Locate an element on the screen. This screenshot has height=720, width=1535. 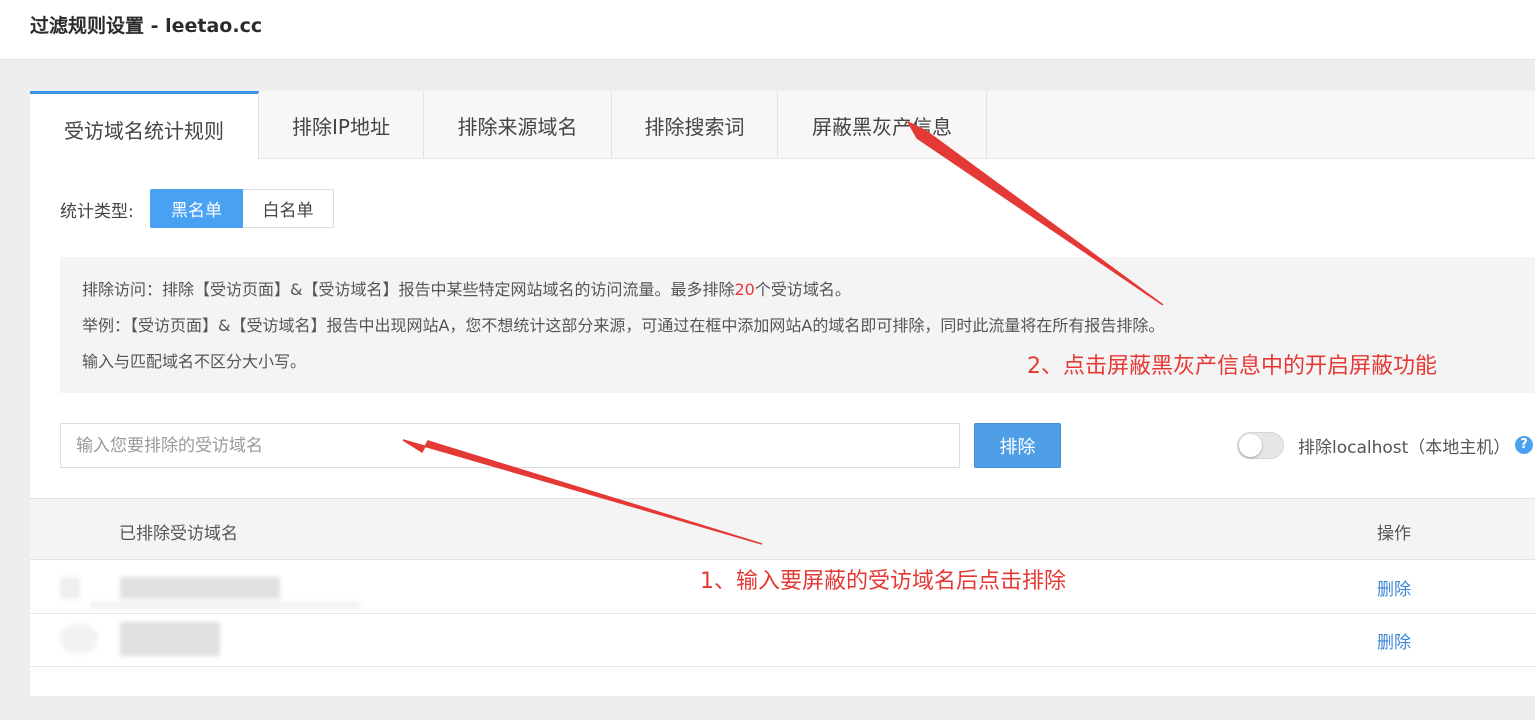
domain-input is located at coordinates (510, 445).